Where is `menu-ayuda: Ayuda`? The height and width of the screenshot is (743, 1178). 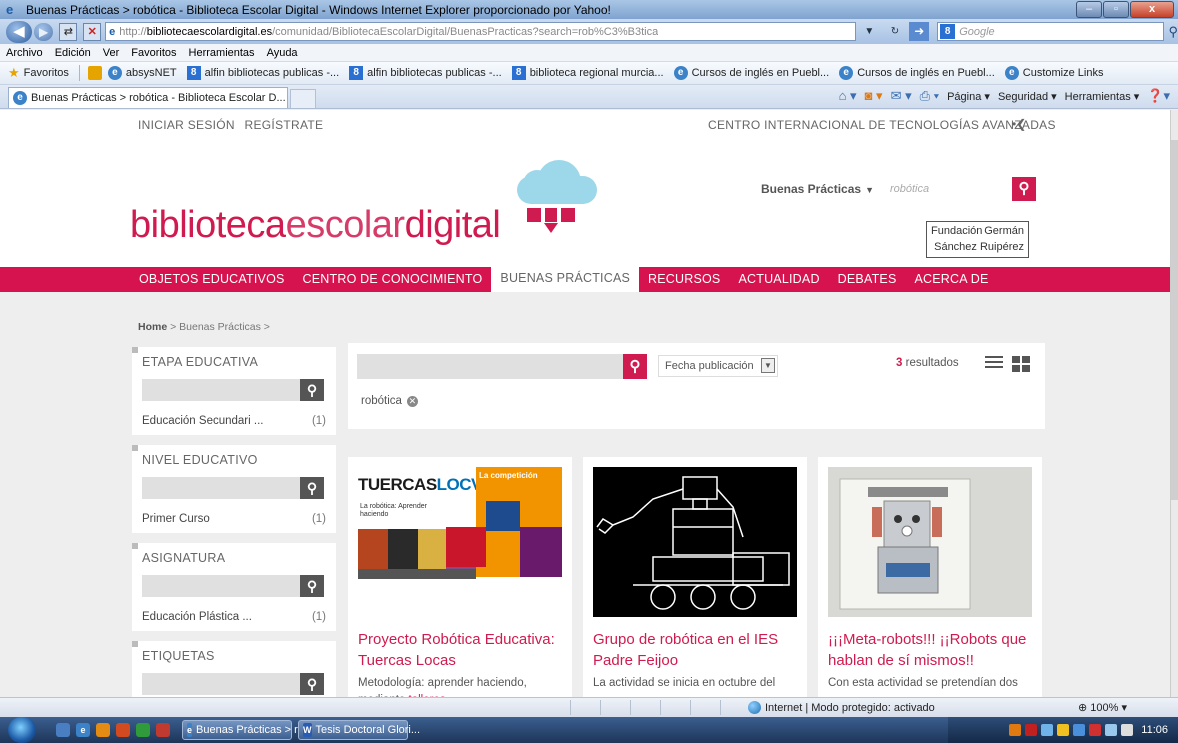
menu-ayuda: Ayuda is located at coordinates (282, 53).